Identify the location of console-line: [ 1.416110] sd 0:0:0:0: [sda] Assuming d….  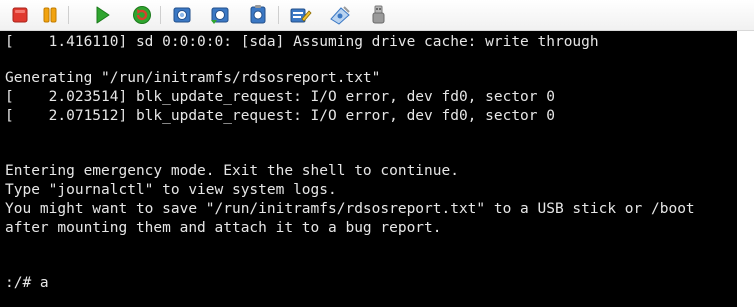
(302, 42).